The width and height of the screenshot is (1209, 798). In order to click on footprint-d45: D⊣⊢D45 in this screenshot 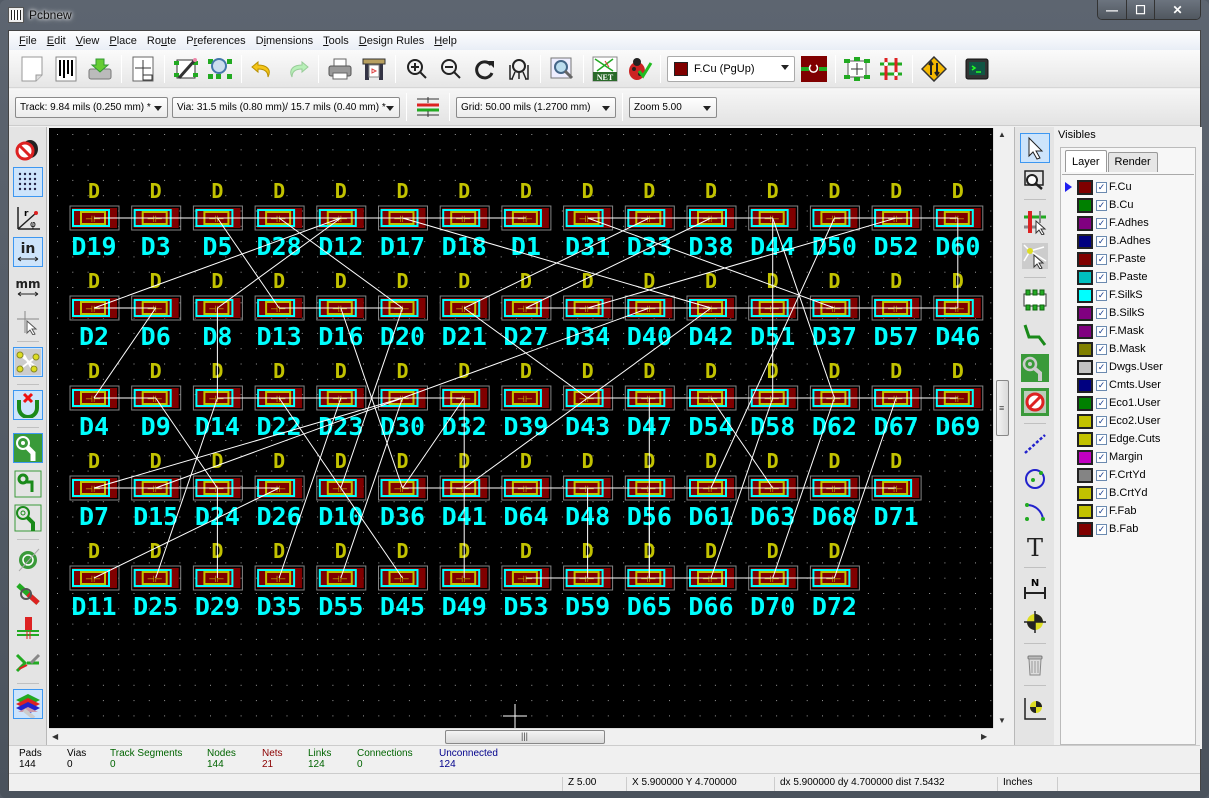, I will do `click(403, 580)`.